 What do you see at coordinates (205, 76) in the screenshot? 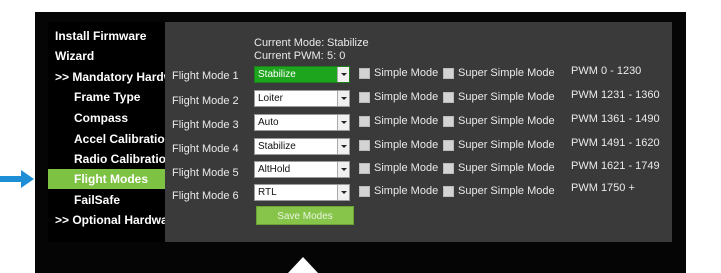
I see `flight-mode-1-label: Flight Mode 1` at bounding box center [205, 76].